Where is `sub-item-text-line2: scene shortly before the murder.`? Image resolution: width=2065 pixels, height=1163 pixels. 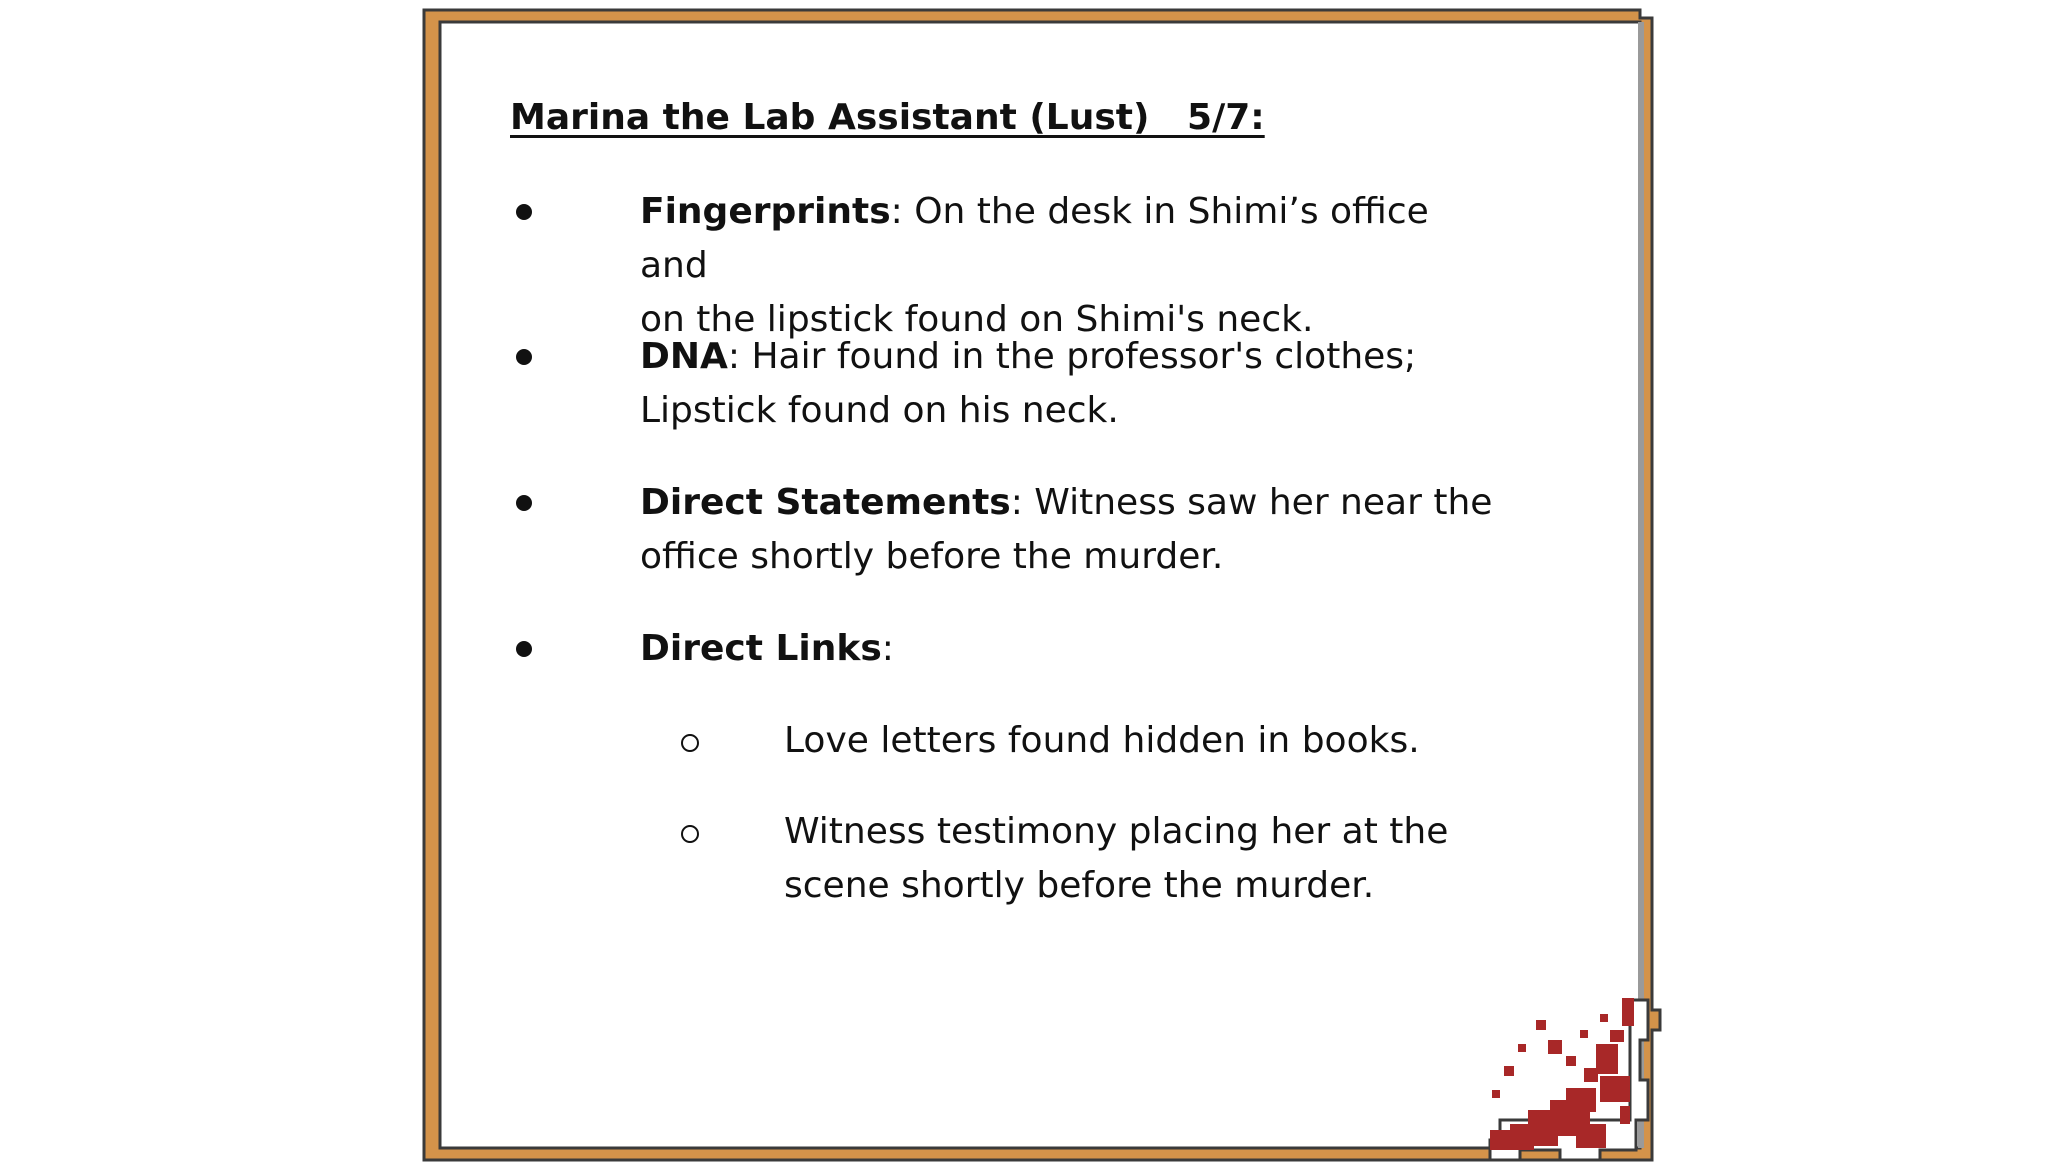 sub-item-text-line2: scene shortly before the murder. is located at coordinates (1079, 885).